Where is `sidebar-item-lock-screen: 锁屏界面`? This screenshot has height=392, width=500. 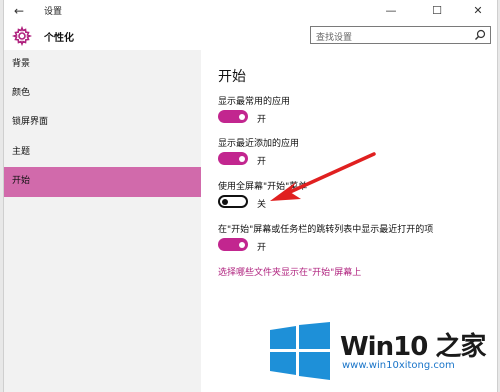 sidebar-item-lock-screen: 锁屏界面 is located at coordinates (102, 122).